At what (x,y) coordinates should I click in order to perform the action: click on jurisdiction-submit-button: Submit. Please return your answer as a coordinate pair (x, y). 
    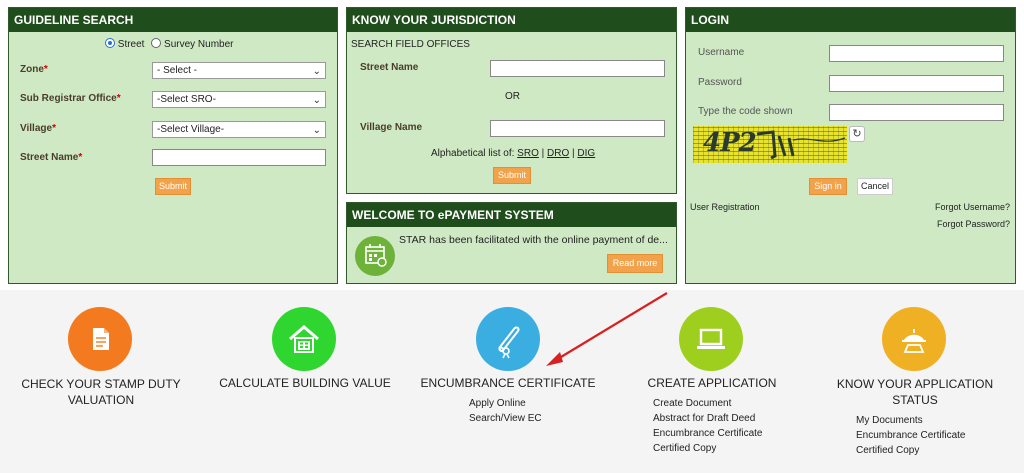
    Looking at the image, I should click on (512, 175).